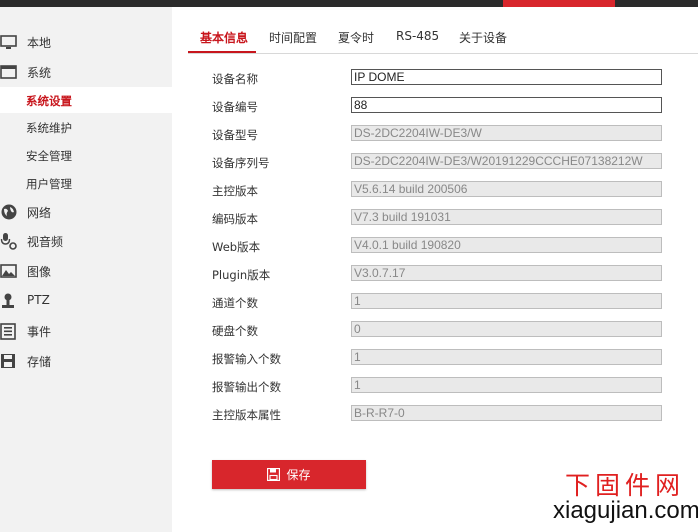  Describe the element at coordinates (86, 241) in the screenshot. I see `sidebar-item-audio-video: 视音频` at that location.